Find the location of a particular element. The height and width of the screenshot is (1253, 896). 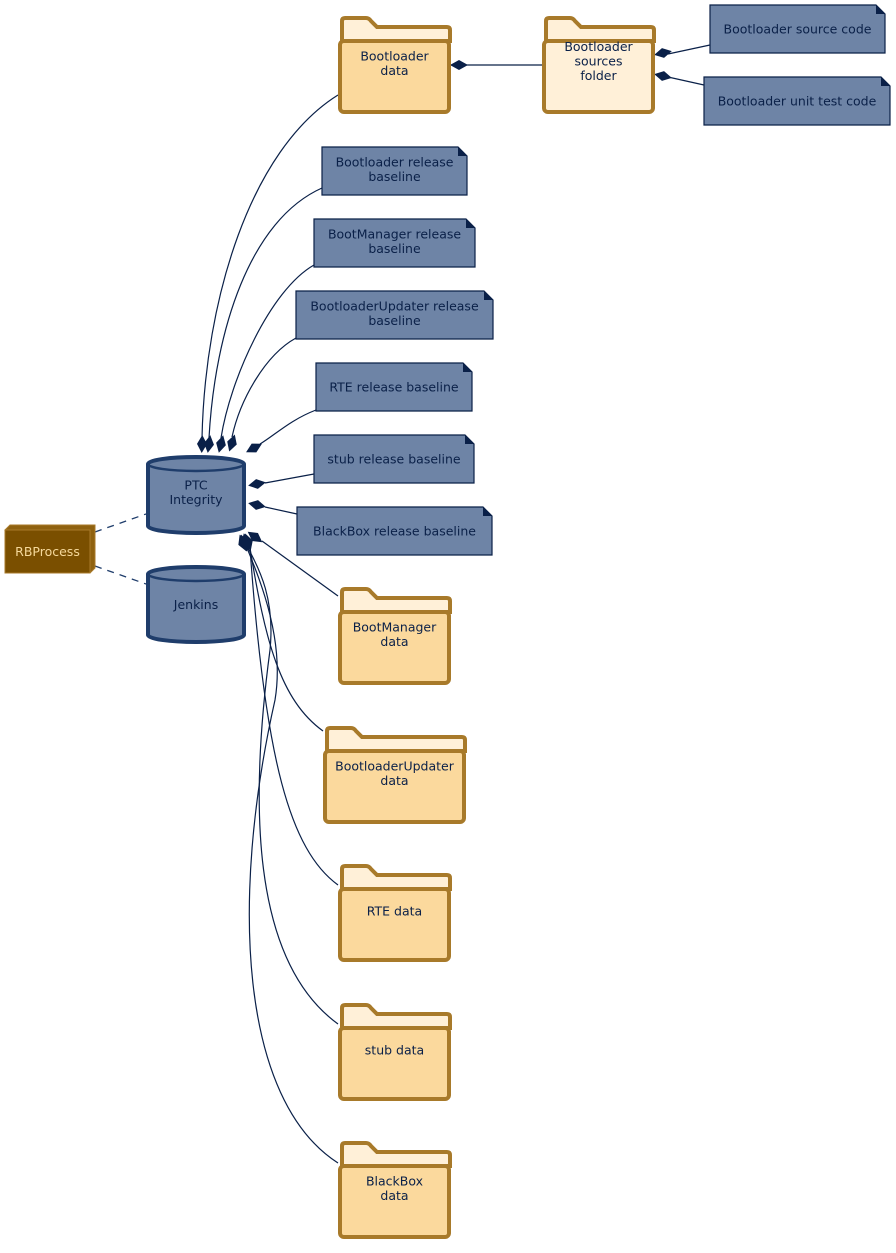

node-stub-rel: stub release baseline is located at coordinates (394, 459).